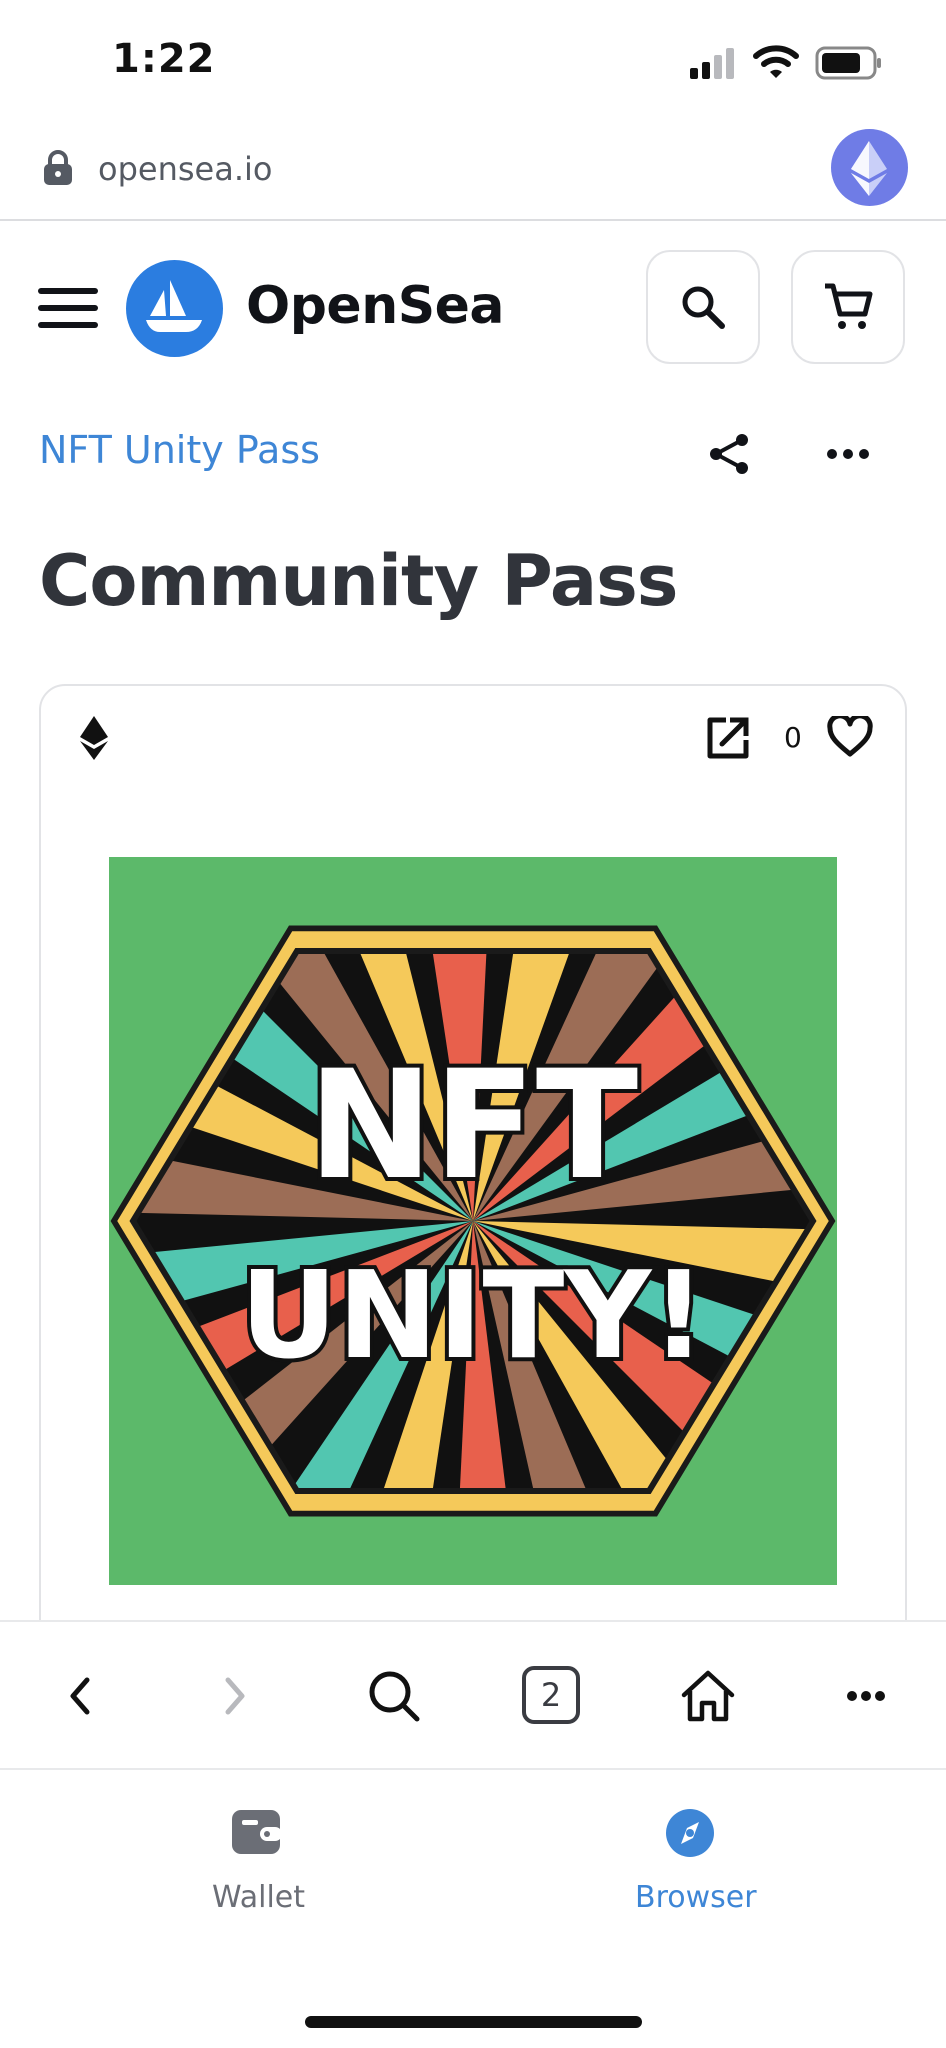 The image size is (946, 2048). I want to click on lock-icon, so click(58, 168).